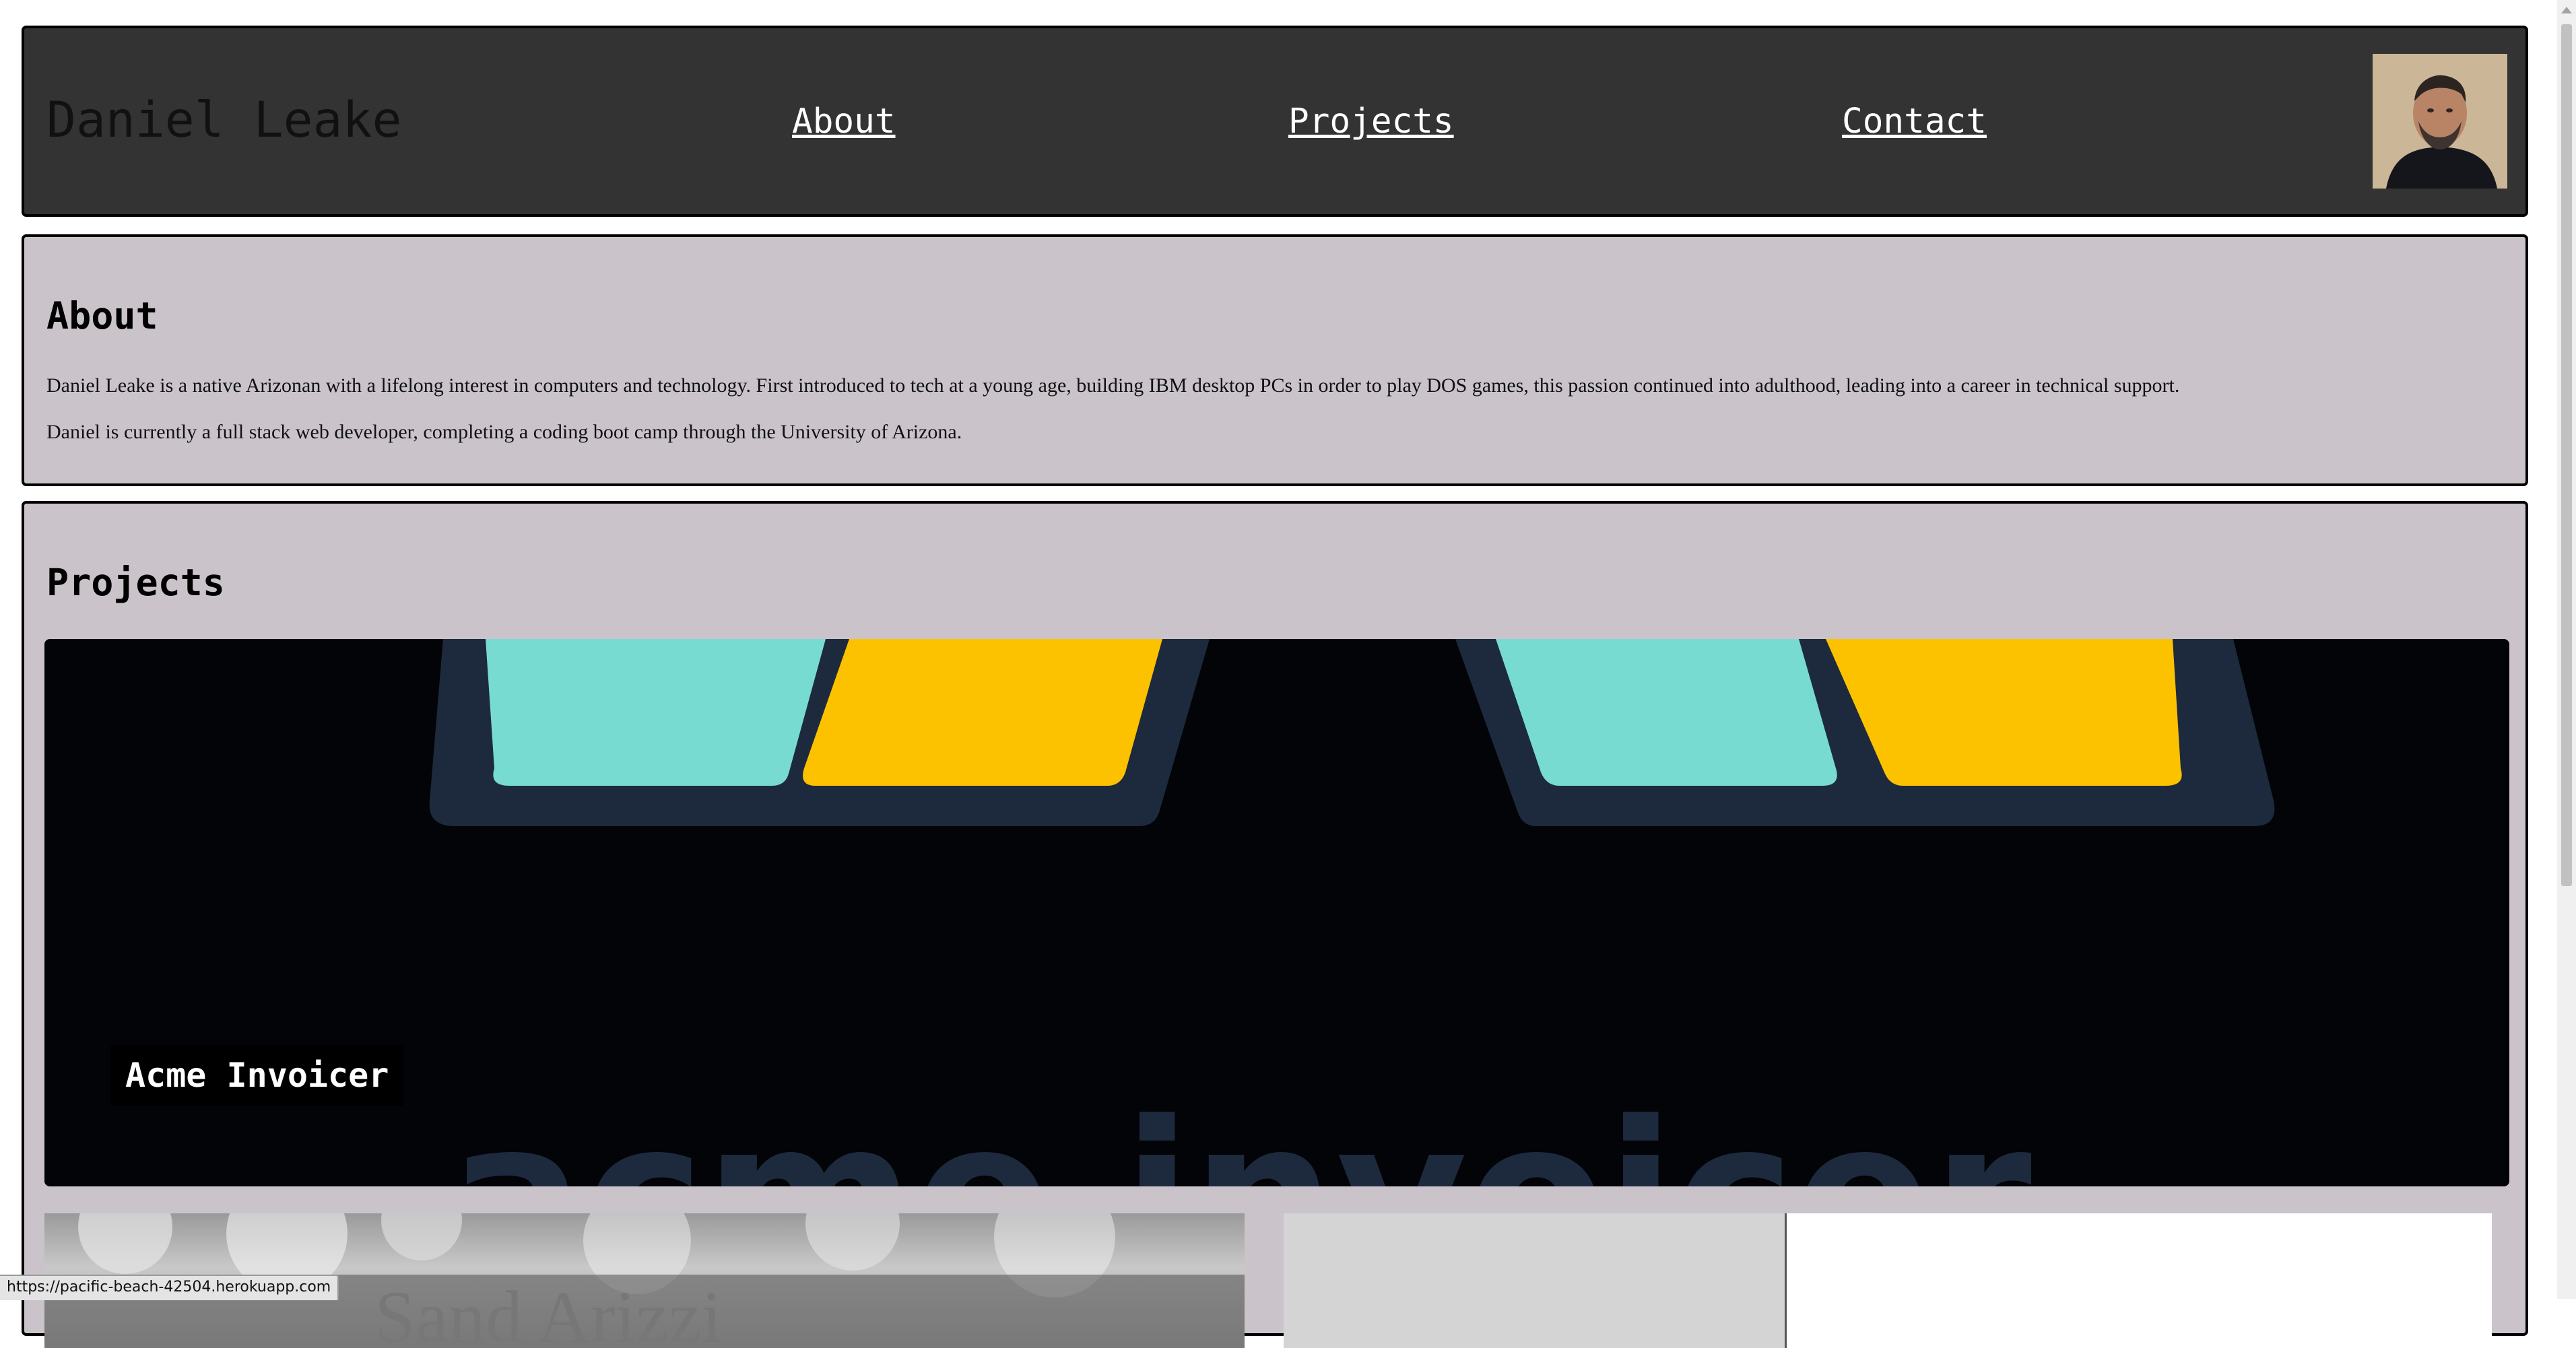  I want to click on page-scrollbar, so click(2566, 649).